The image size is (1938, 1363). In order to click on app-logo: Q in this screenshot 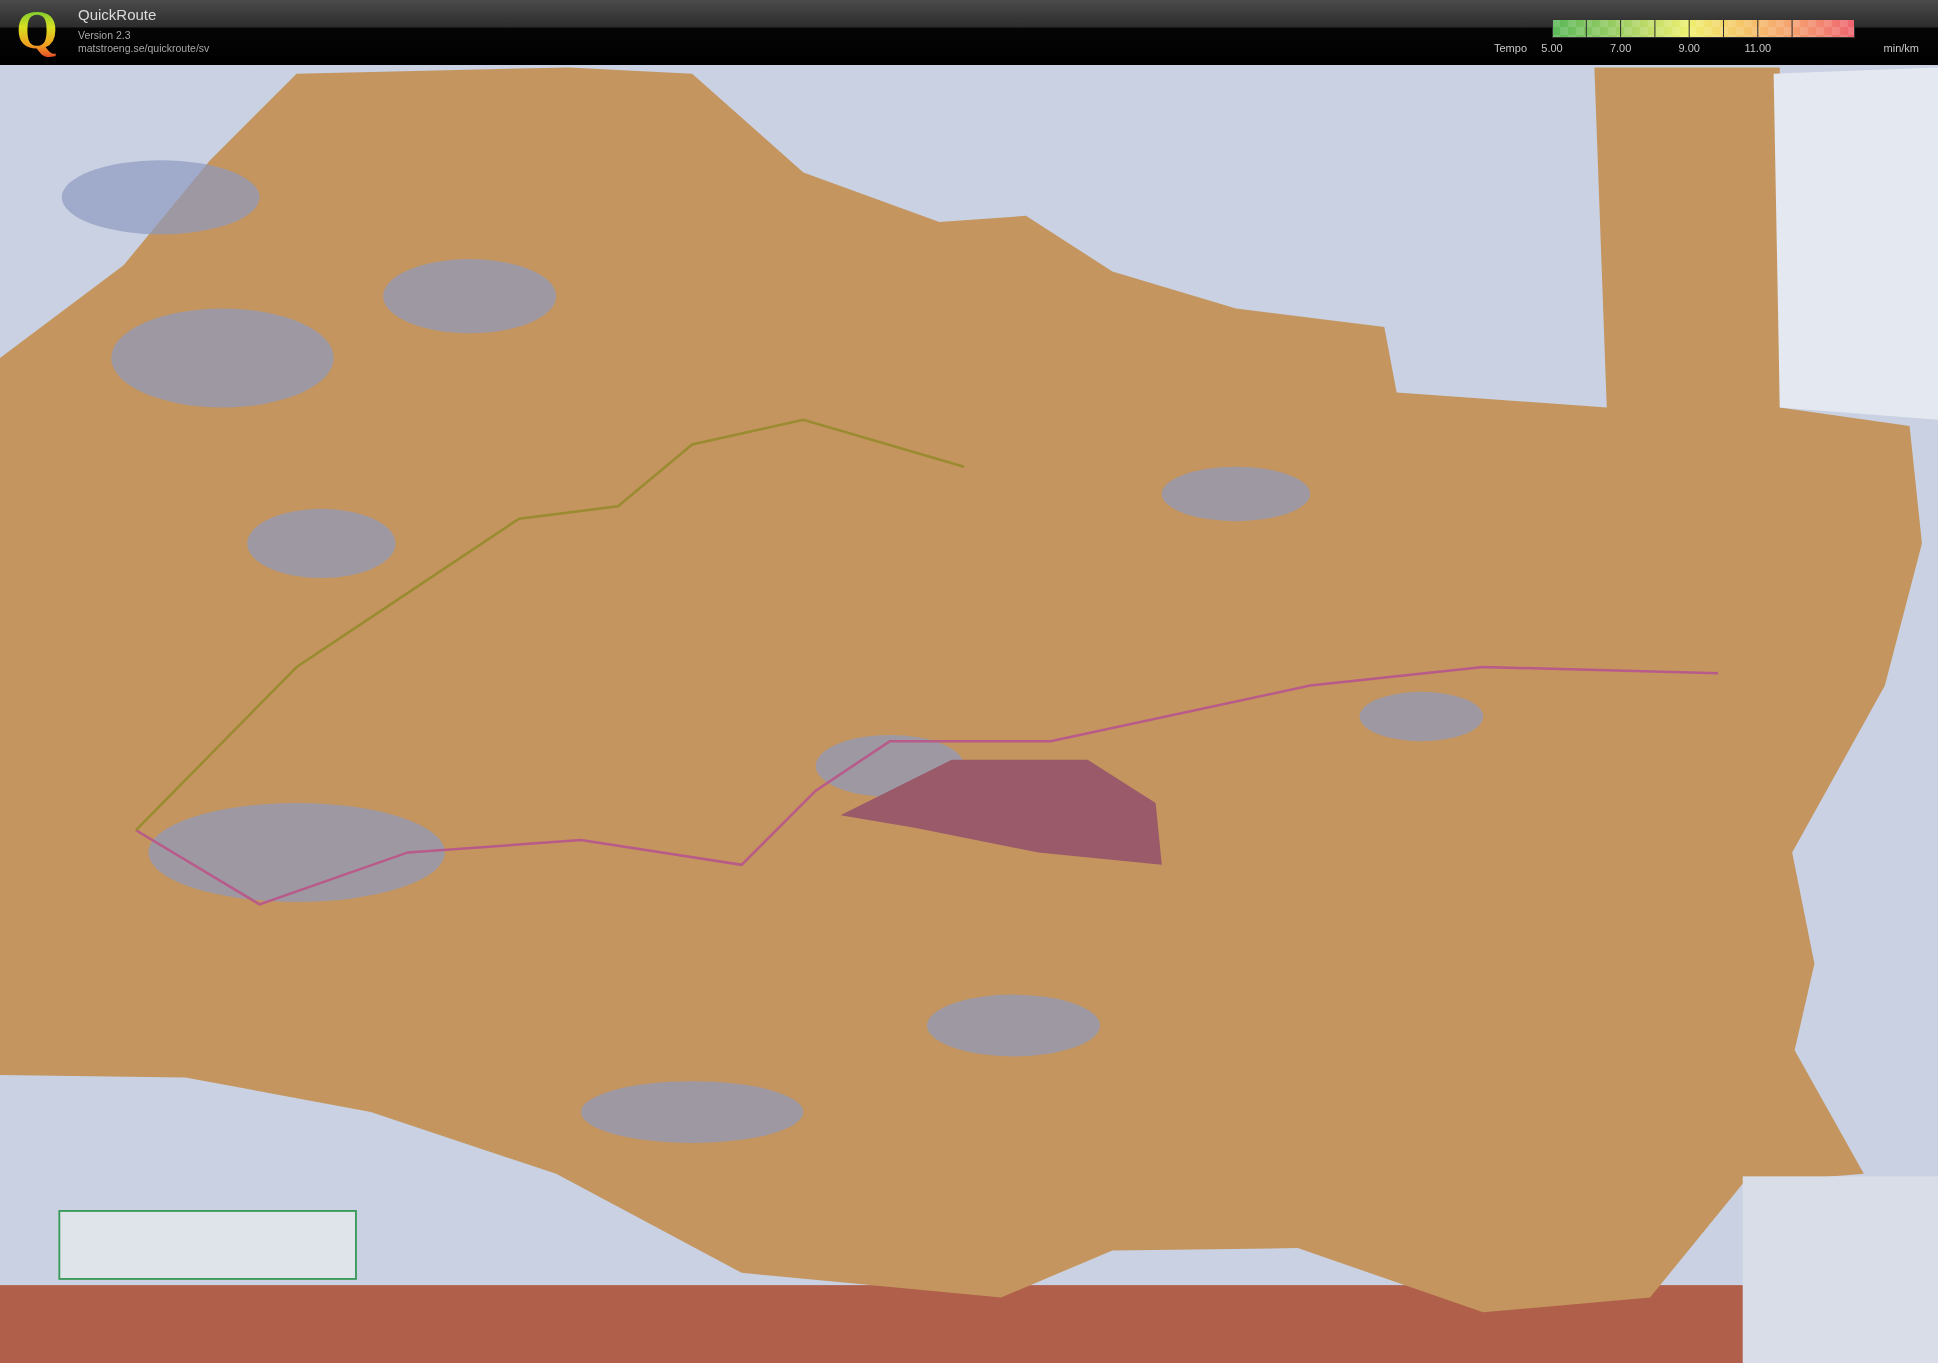, I will do `click(37, 32)`.